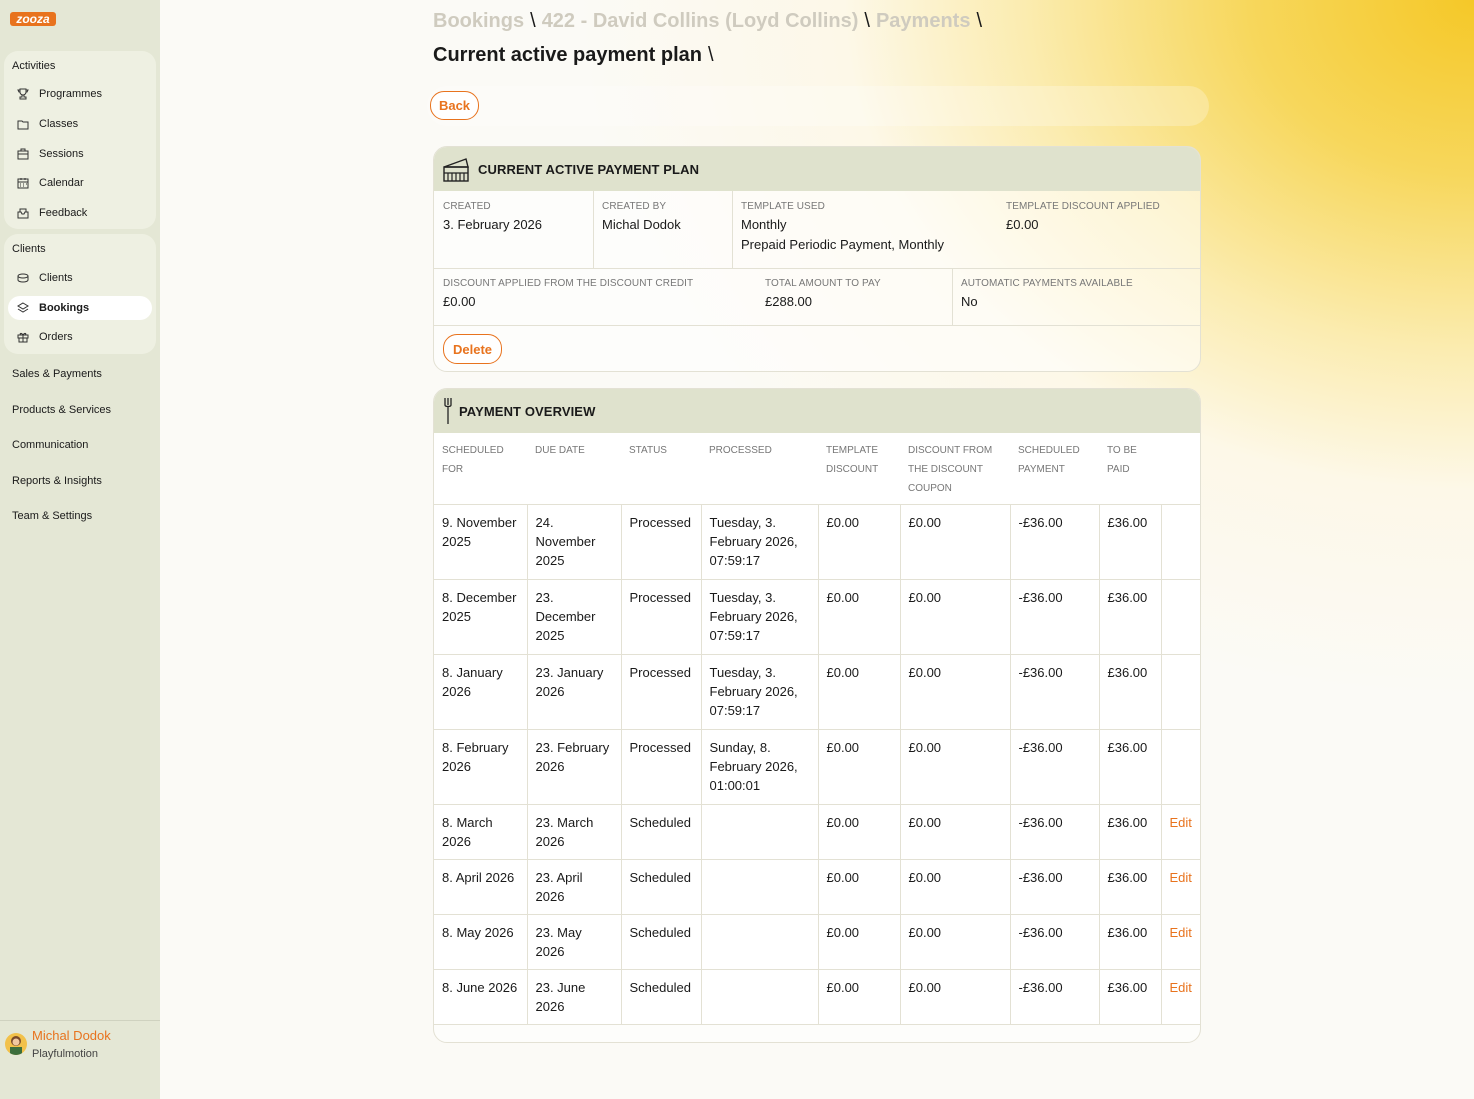  What do you see at coordinates (759, 767) in the screenshot?
I see `processed-cell: Sunday, 8. February 2026, 01:00:01` at bounding box center [759, 767].